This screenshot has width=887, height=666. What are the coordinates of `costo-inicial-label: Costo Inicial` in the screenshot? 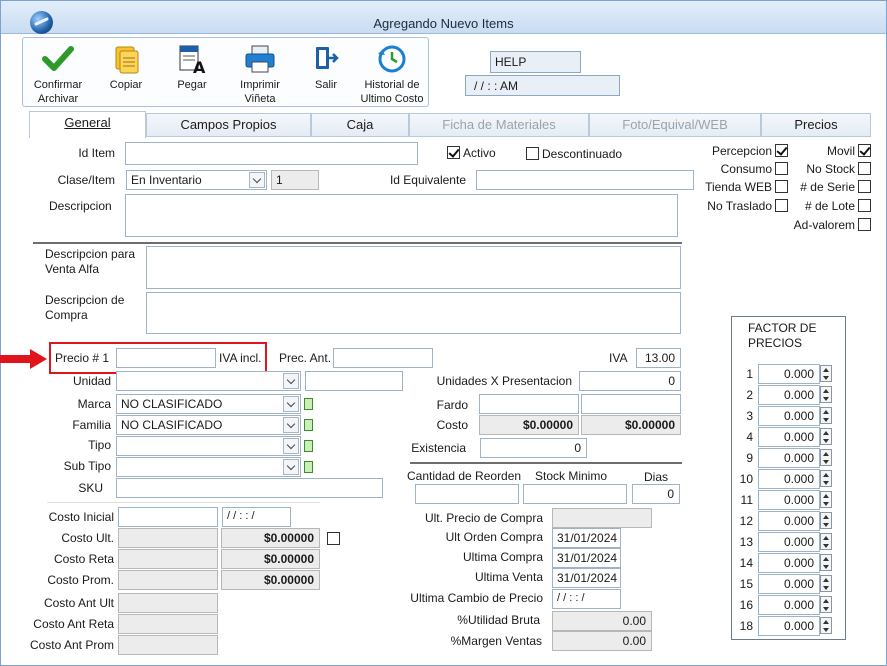 It's located at (81, 517).